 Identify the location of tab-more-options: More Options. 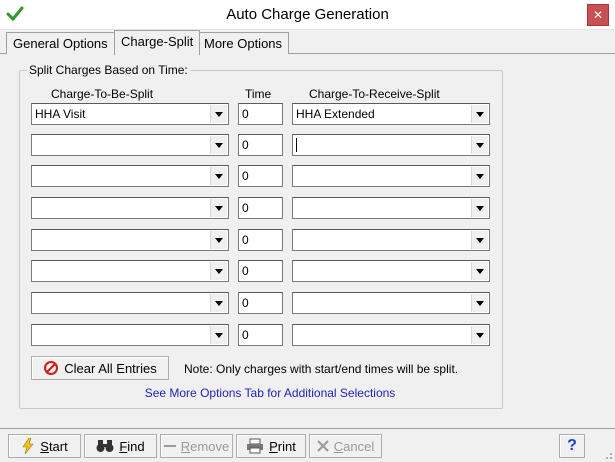
(243, 43).